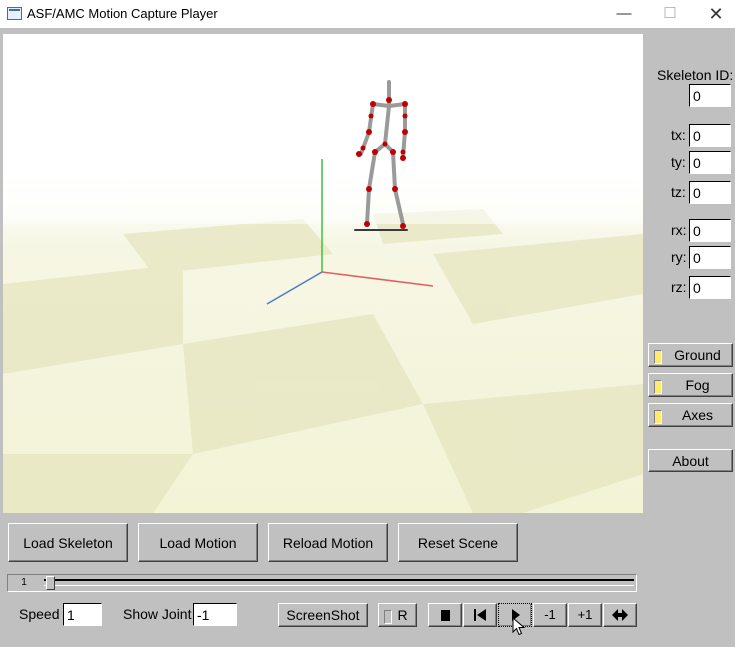 The image size is (735, 647). What do you see at coordinates (695, 75) in the screenshot?
I see `skeleton-id-label: Skeleton ID:` at bounding box center [695, 75].